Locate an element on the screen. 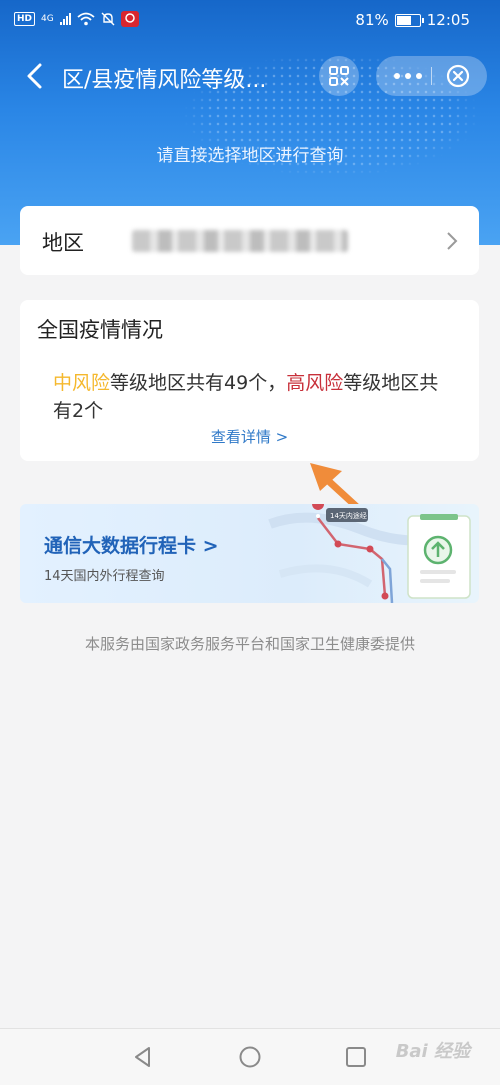 The height and width of the screenshot is (1085, 500). network-type: 4G is located at coordinates (47, 19).